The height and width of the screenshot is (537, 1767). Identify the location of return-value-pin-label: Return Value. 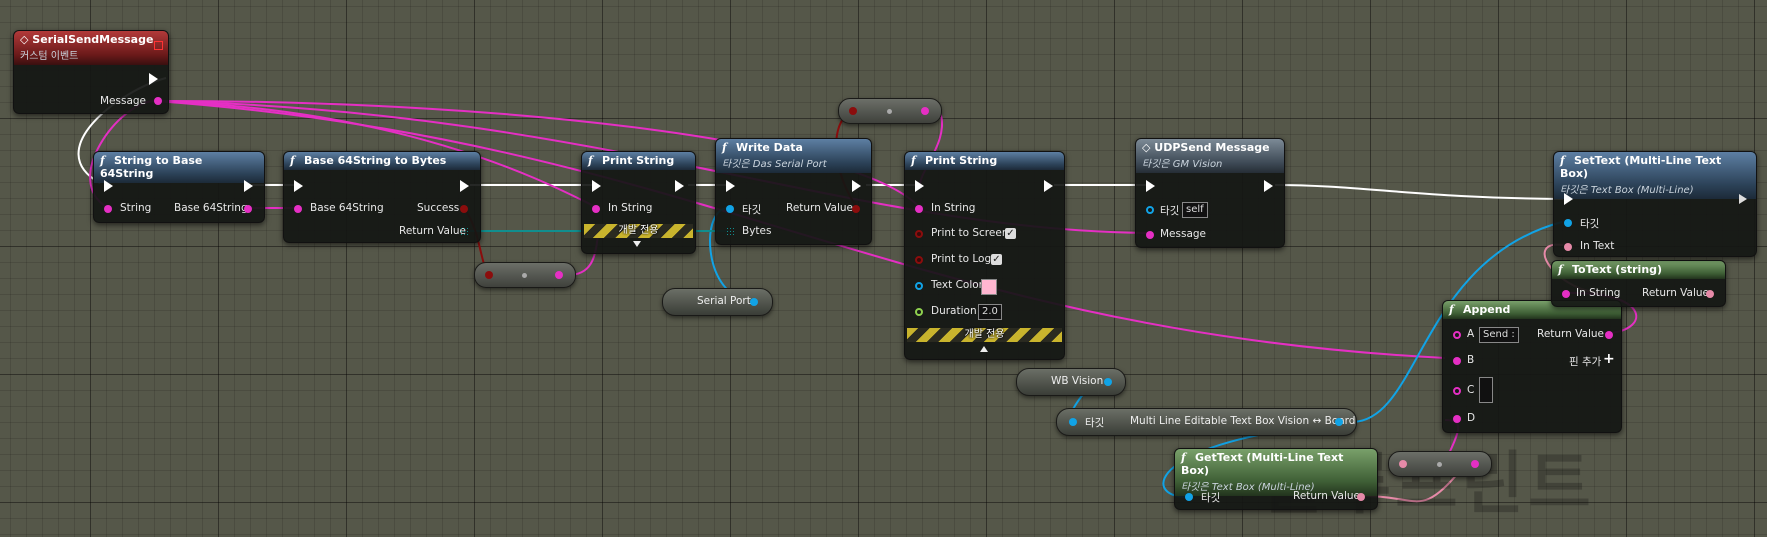
(1571, 334).